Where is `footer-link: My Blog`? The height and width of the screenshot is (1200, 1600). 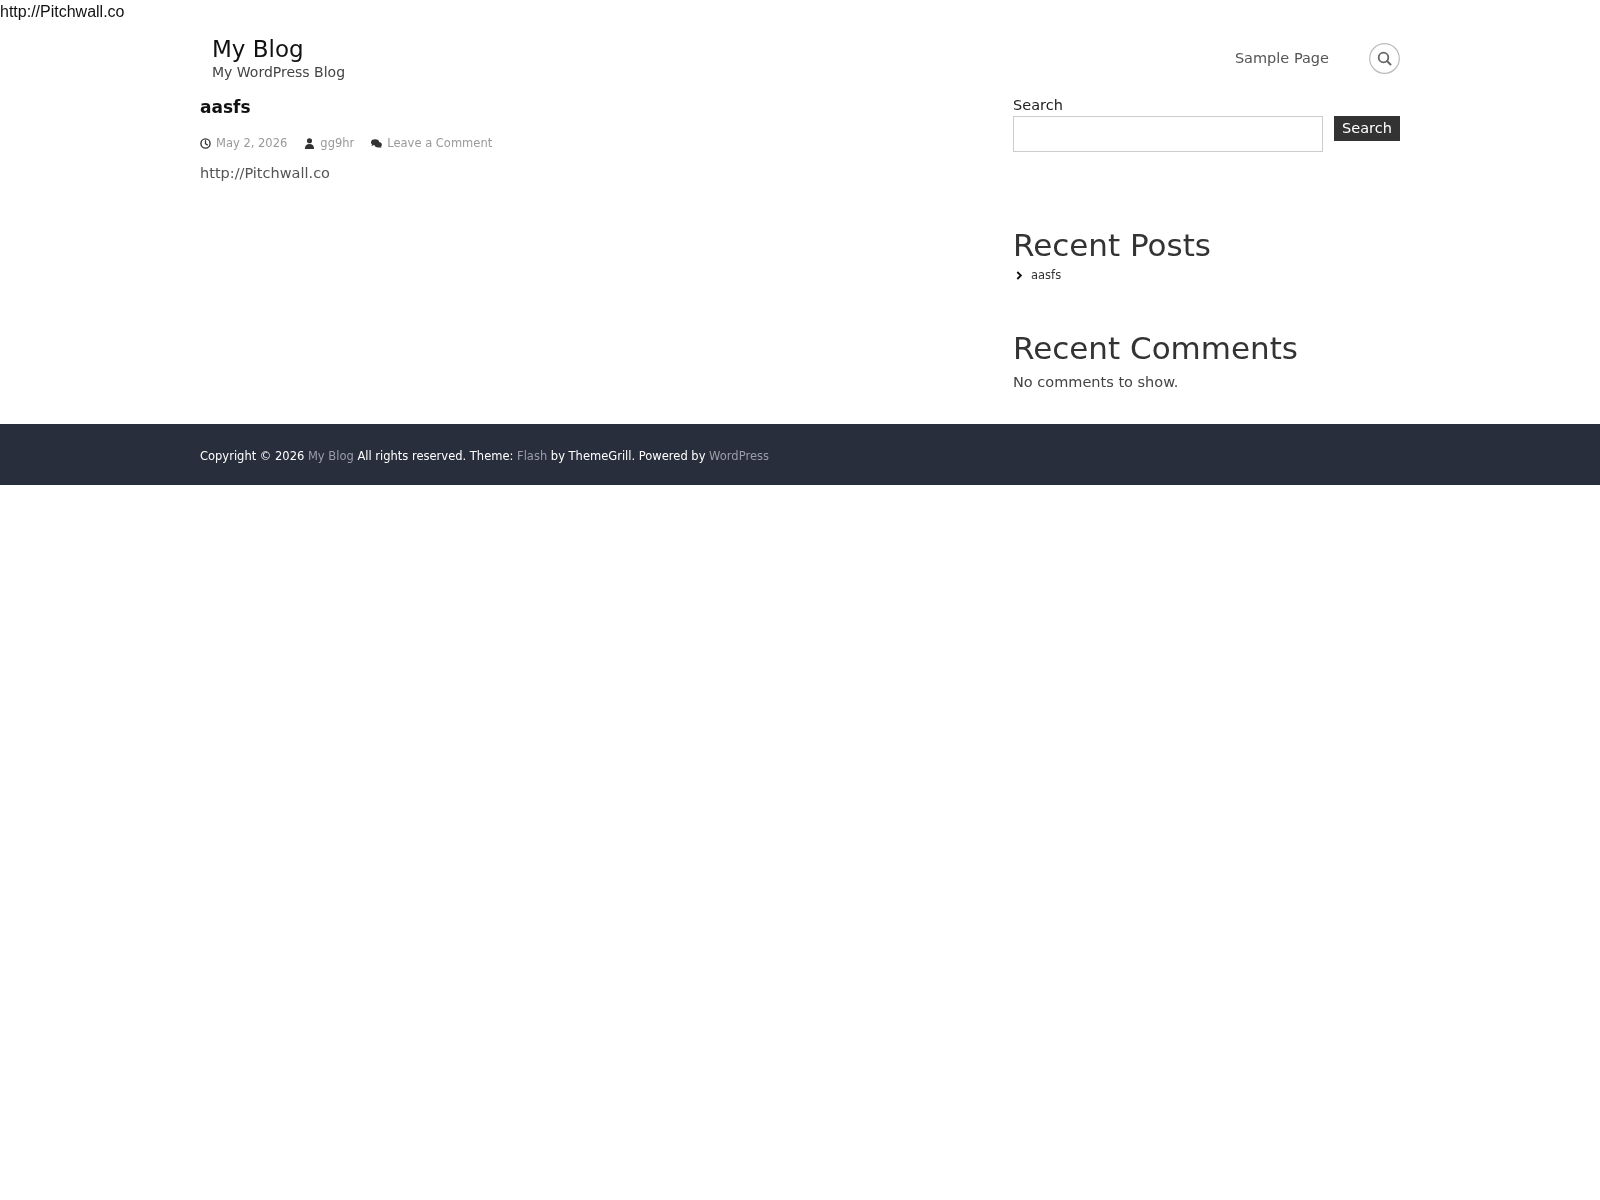
footer-link: My Blog is located at coordinates (330, 455).